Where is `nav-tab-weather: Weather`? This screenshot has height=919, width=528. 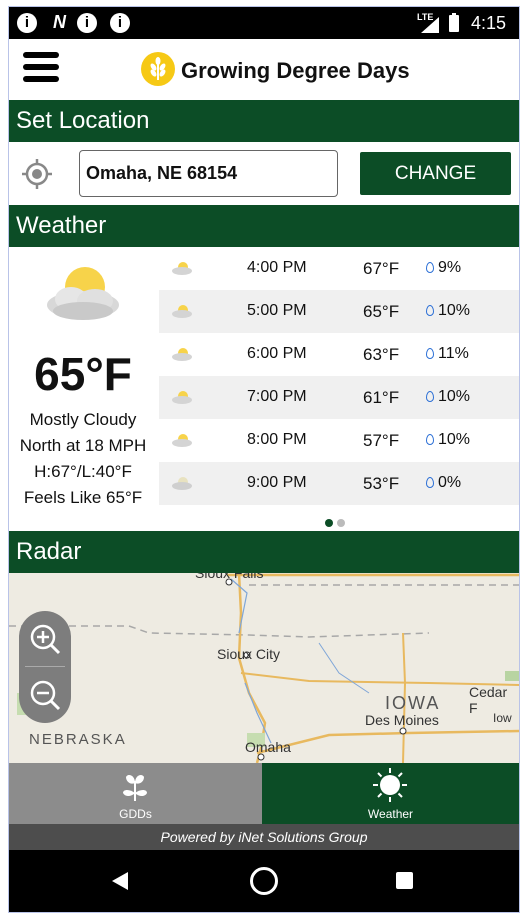
nav-tab-weather: Weather is located at coordinates (390, 793).